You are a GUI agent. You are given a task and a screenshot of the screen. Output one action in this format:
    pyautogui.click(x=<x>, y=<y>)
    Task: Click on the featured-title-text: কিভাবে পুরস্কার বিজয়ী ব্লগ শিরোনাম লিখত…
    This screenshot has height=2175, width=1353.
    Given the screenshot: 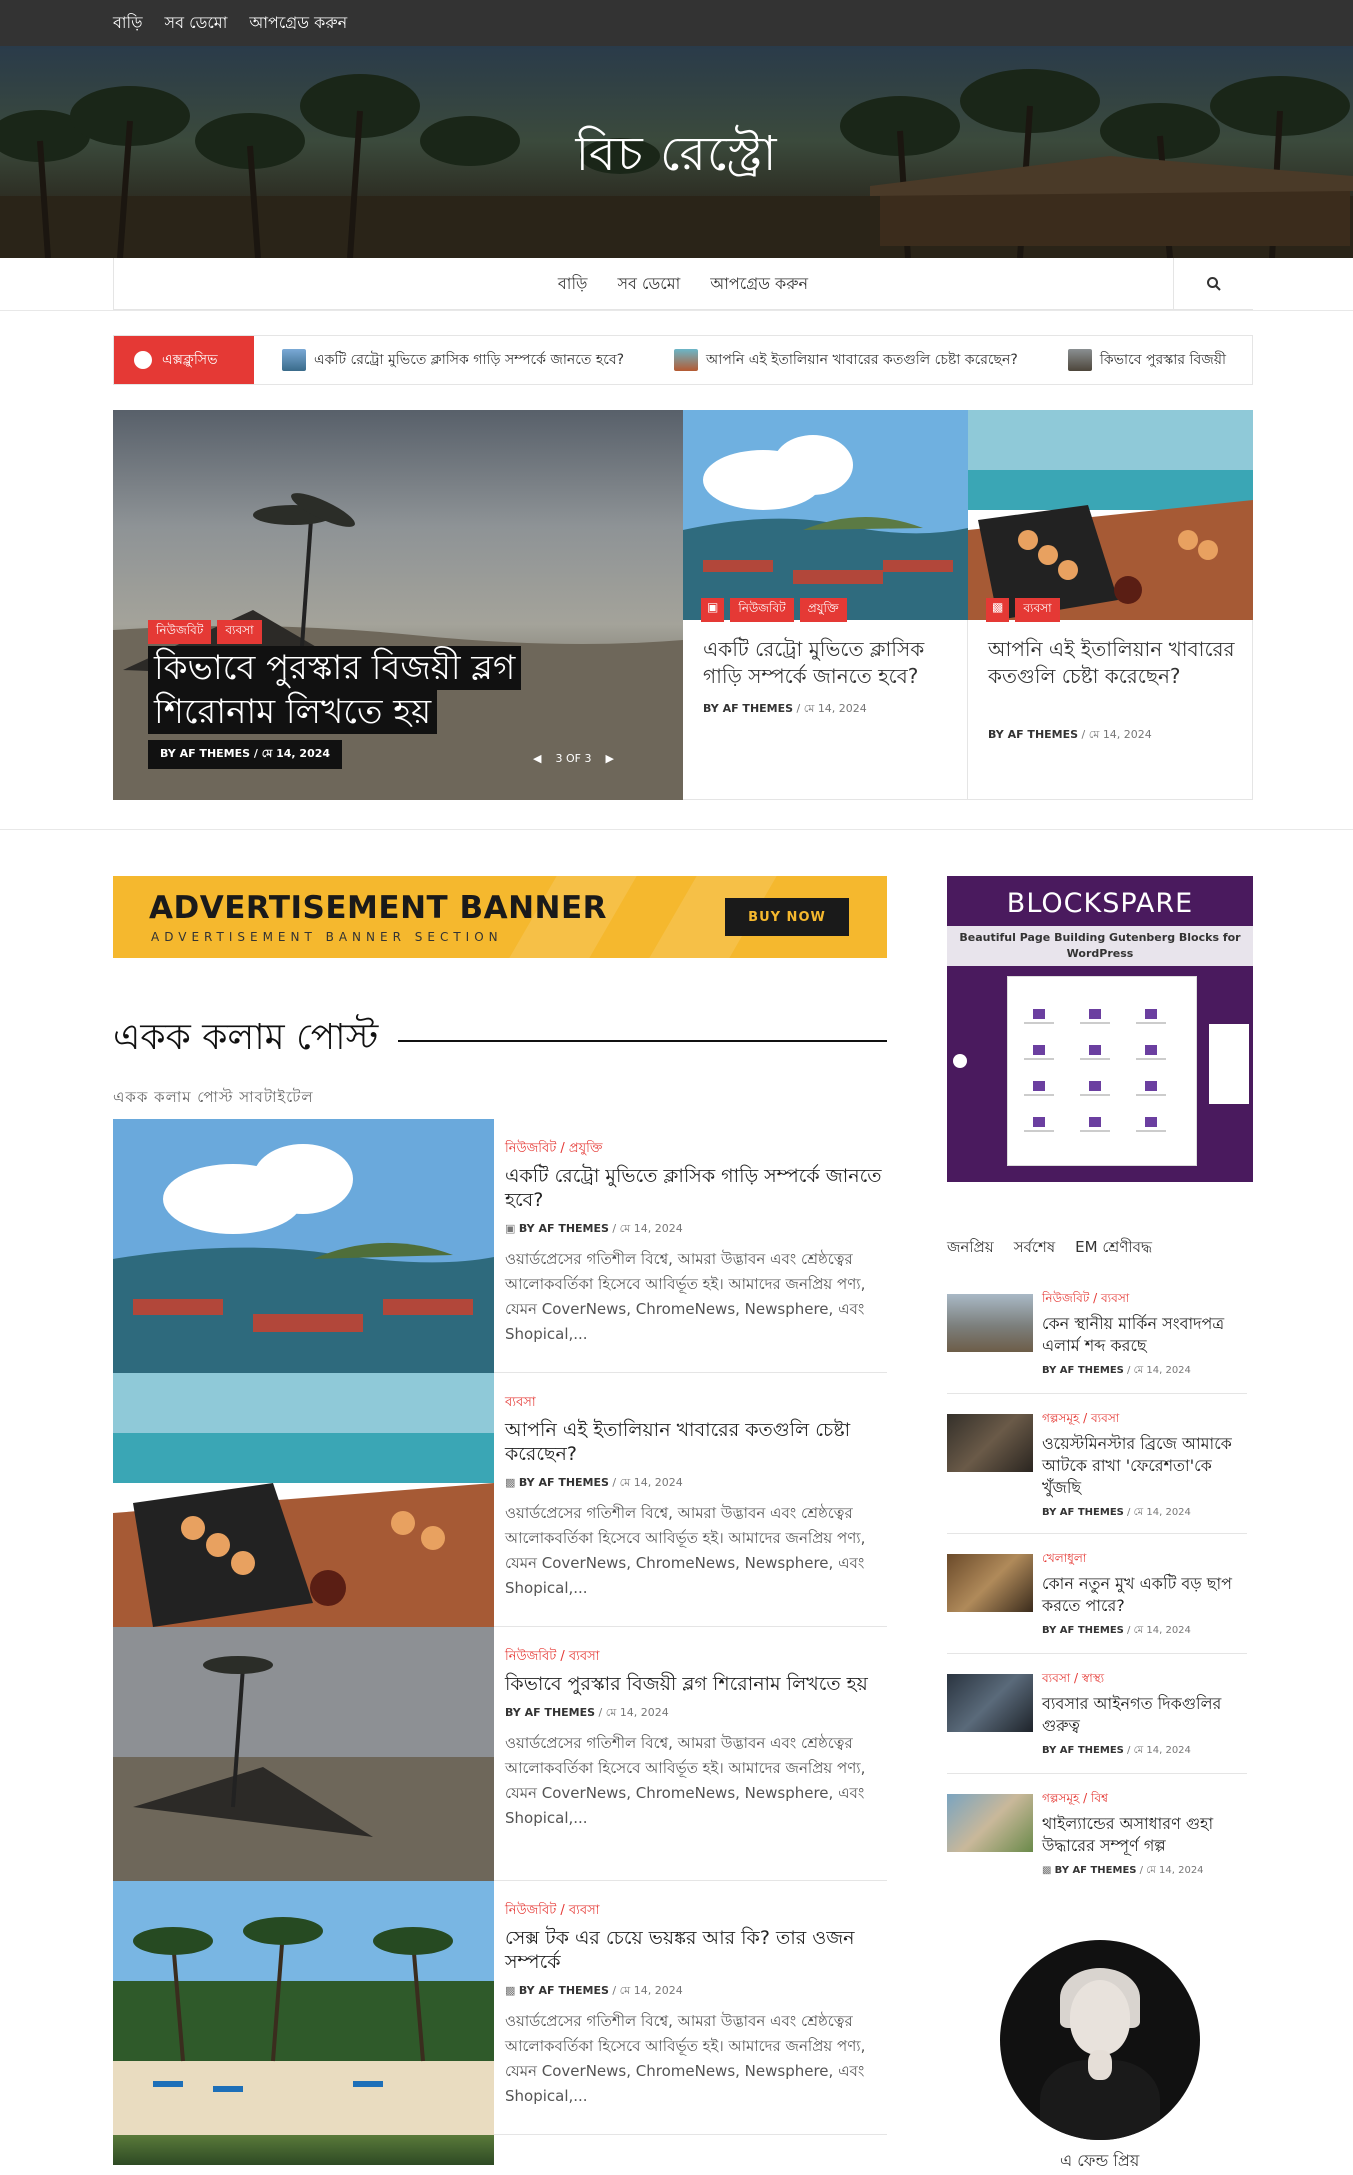 What is the action you would take?
    pyautogui.click(x=335, y=690)
    